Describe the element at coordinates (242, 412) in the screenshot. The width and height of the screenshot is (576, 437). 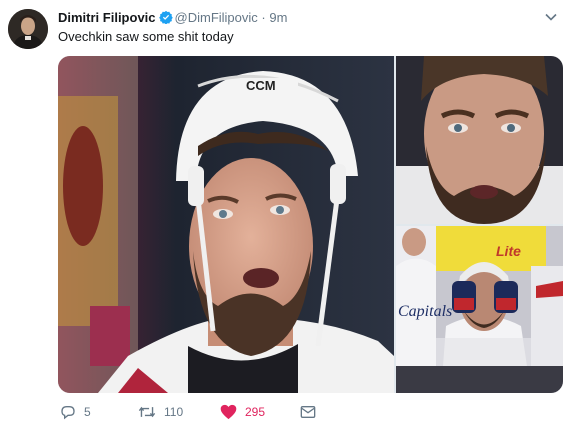
I see `like-button: 295` at that location.